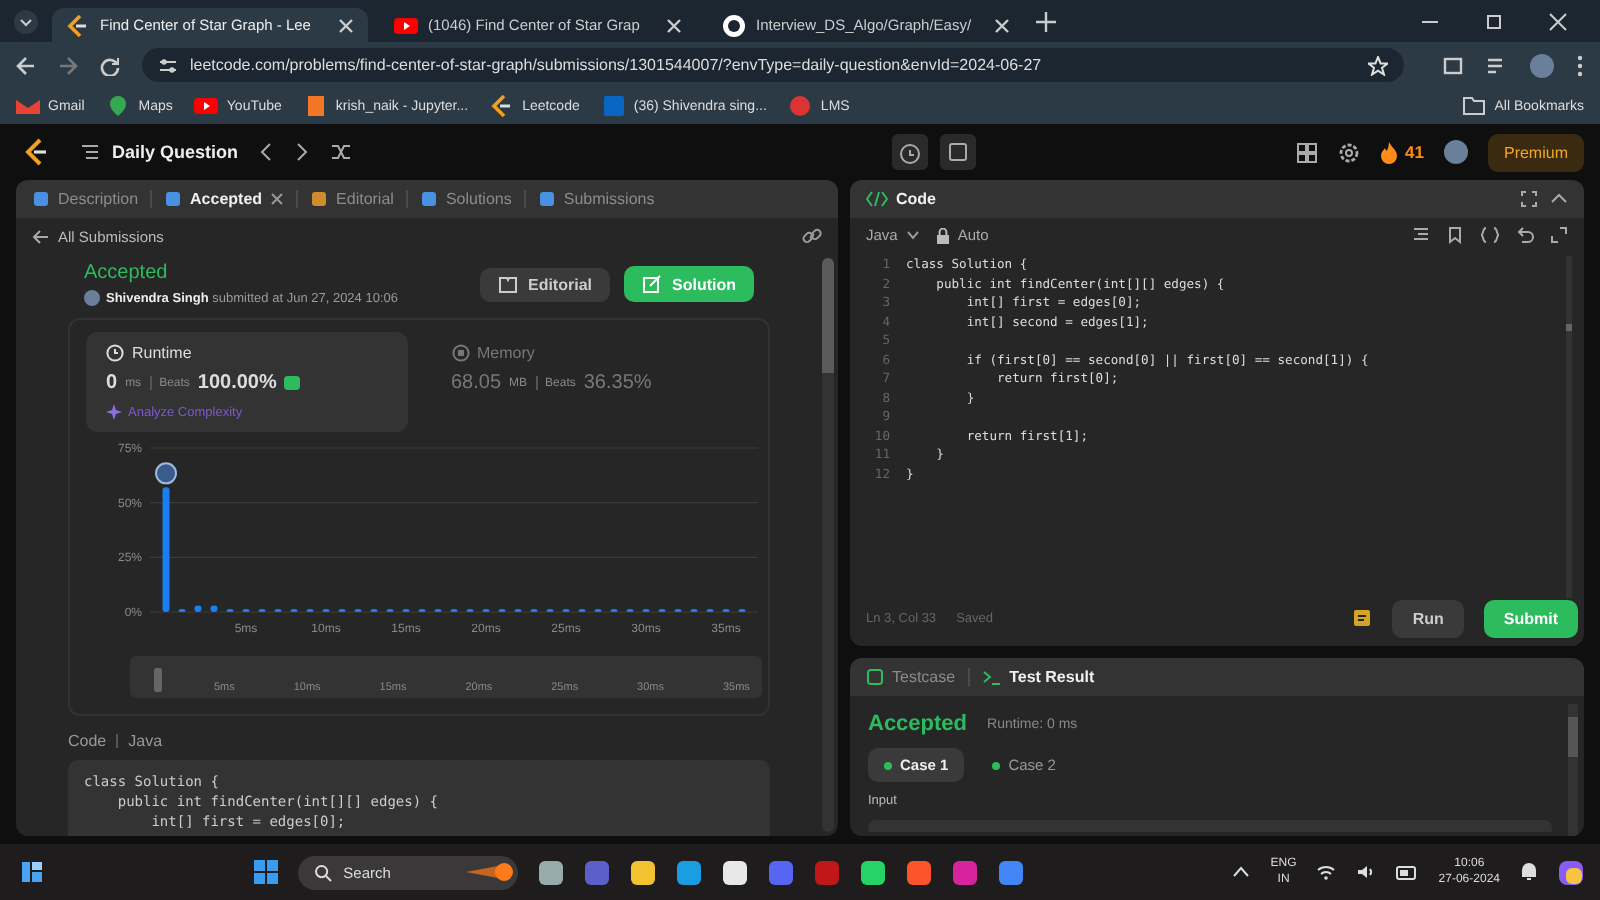 This screenshot has width=1600, height=900. Describe the element at coordinates (115, 353) in the screenshot. I see `clock-icon` at that location.